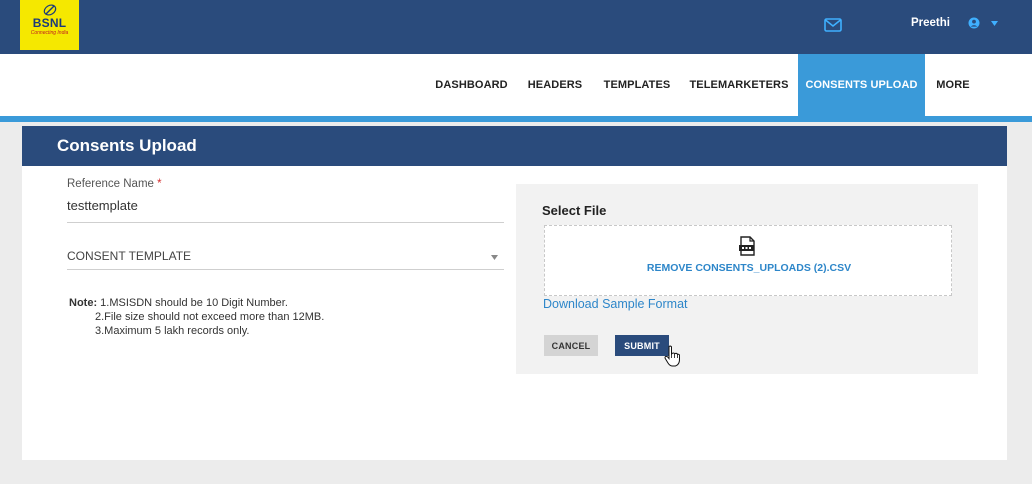 Image resolution: width=1032 pixels, height=484 pixels. What do you see at coordinates (159, 184) in the screenshot?
I see `required-mark: *` at bounding box center [159, 184].